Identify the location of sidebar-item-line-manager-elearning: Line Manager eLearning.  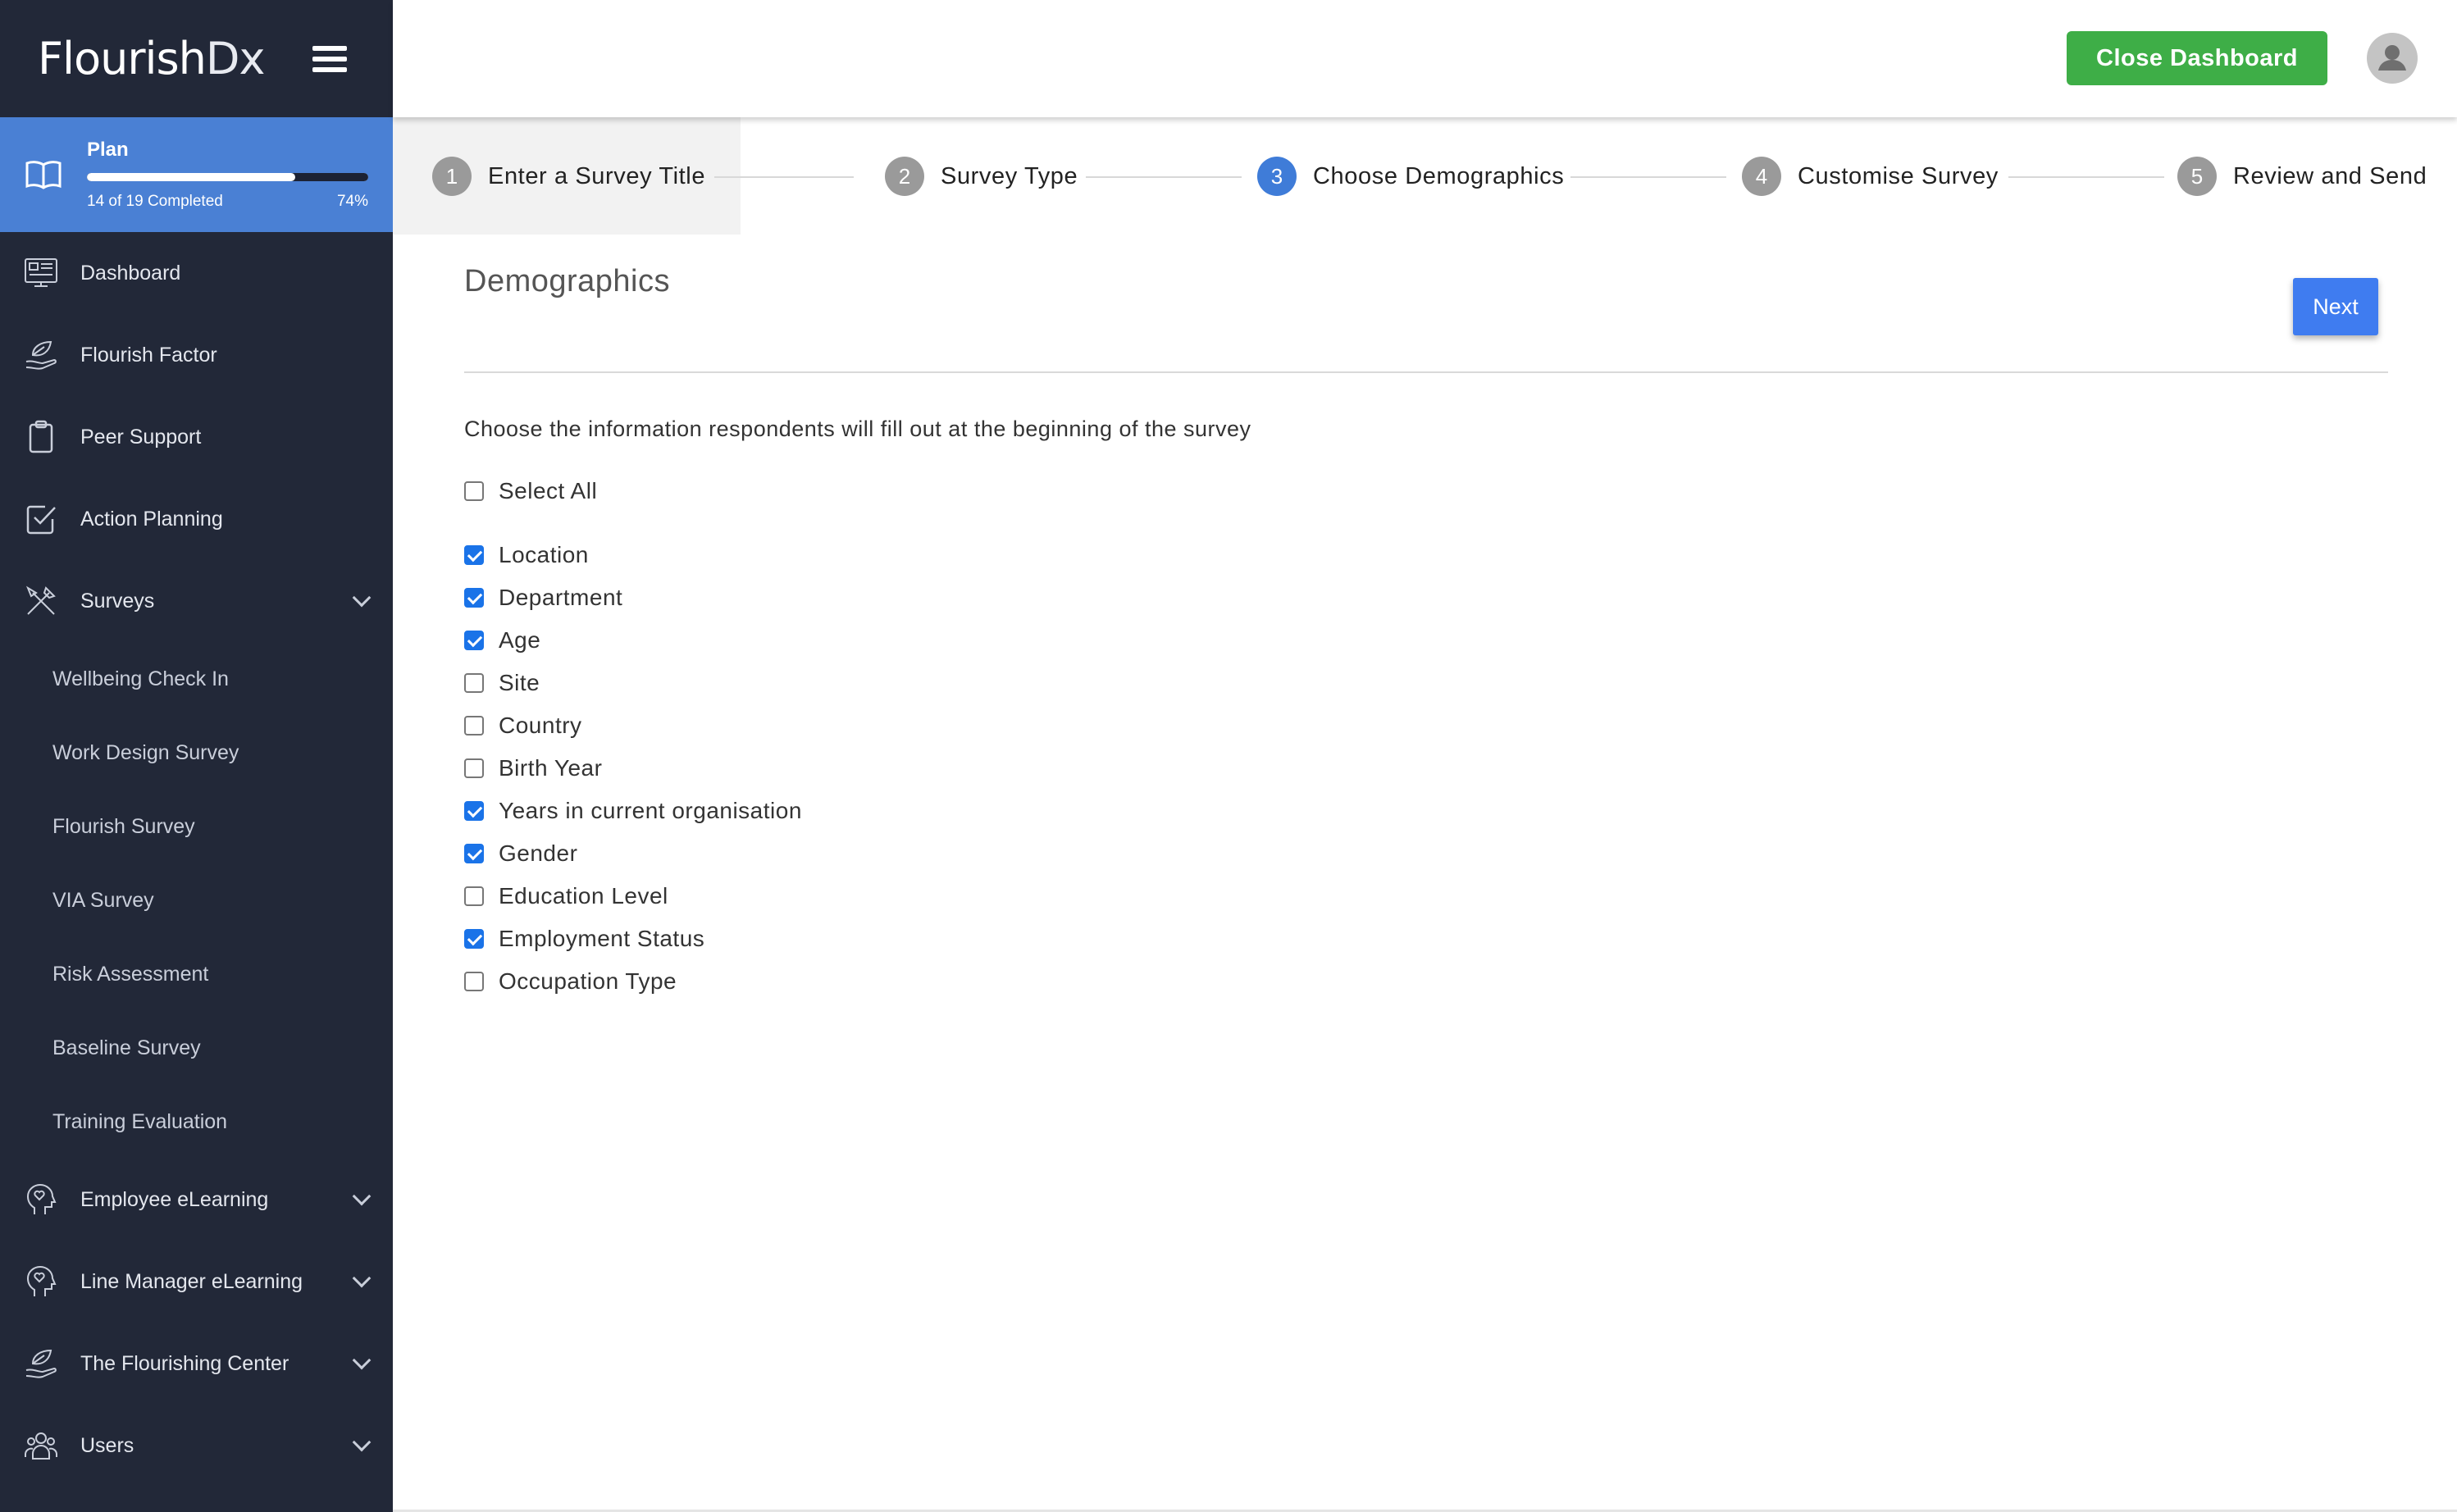
(196, 1282).